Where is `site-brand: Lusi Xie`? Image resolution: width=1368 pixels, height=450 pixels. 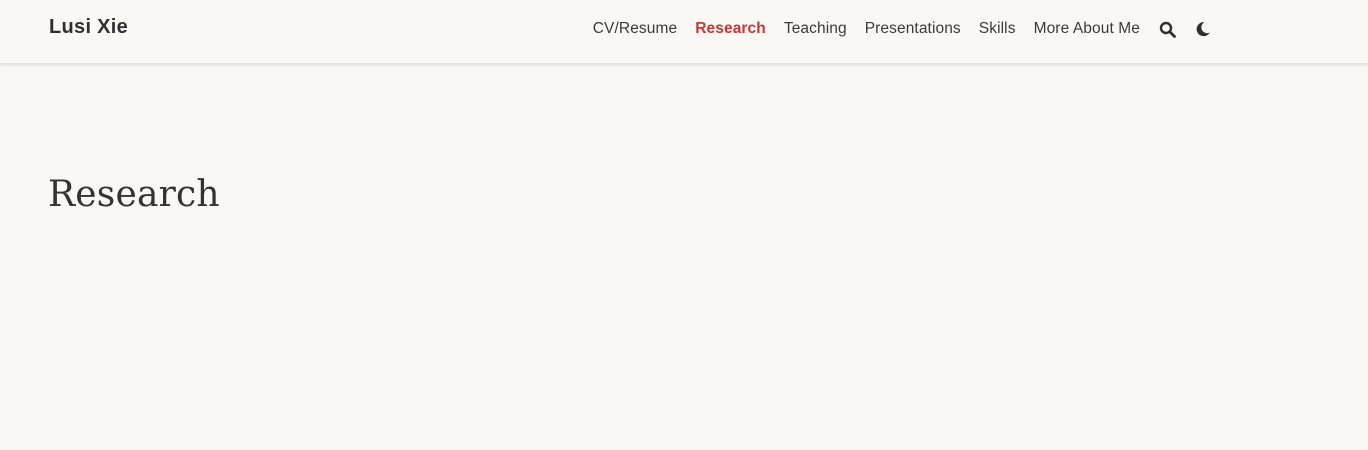
site-brand: Lusi Xie is located at coordinates (88, 27).